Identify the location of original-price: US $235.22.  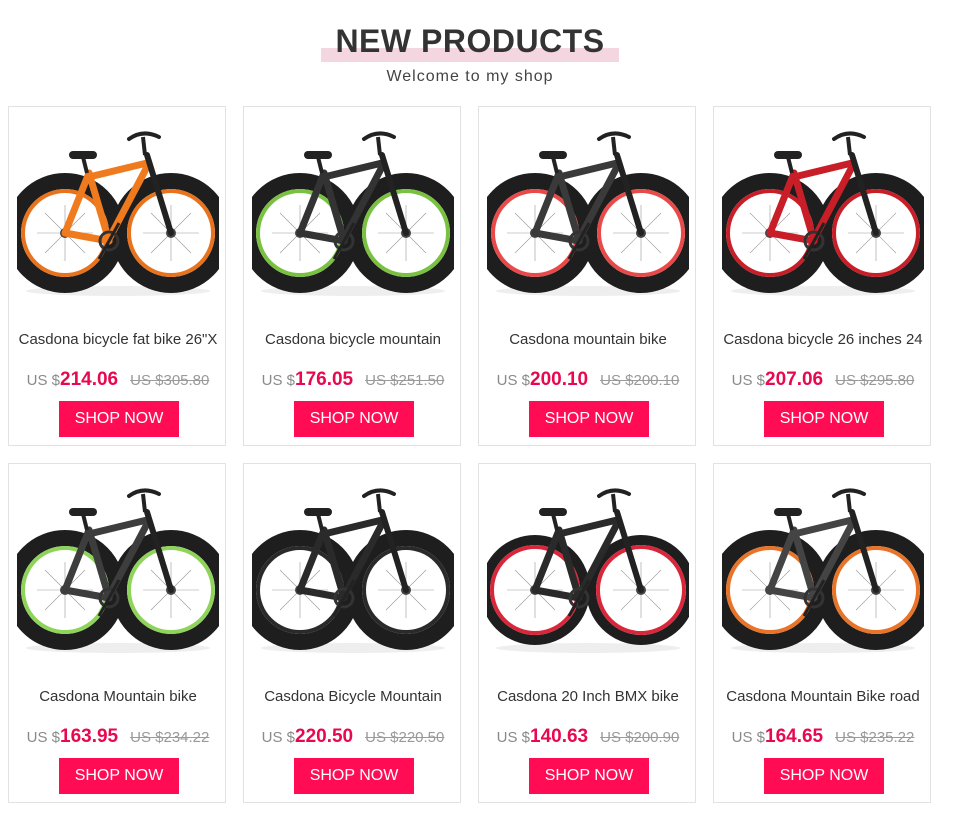
(875, 737).